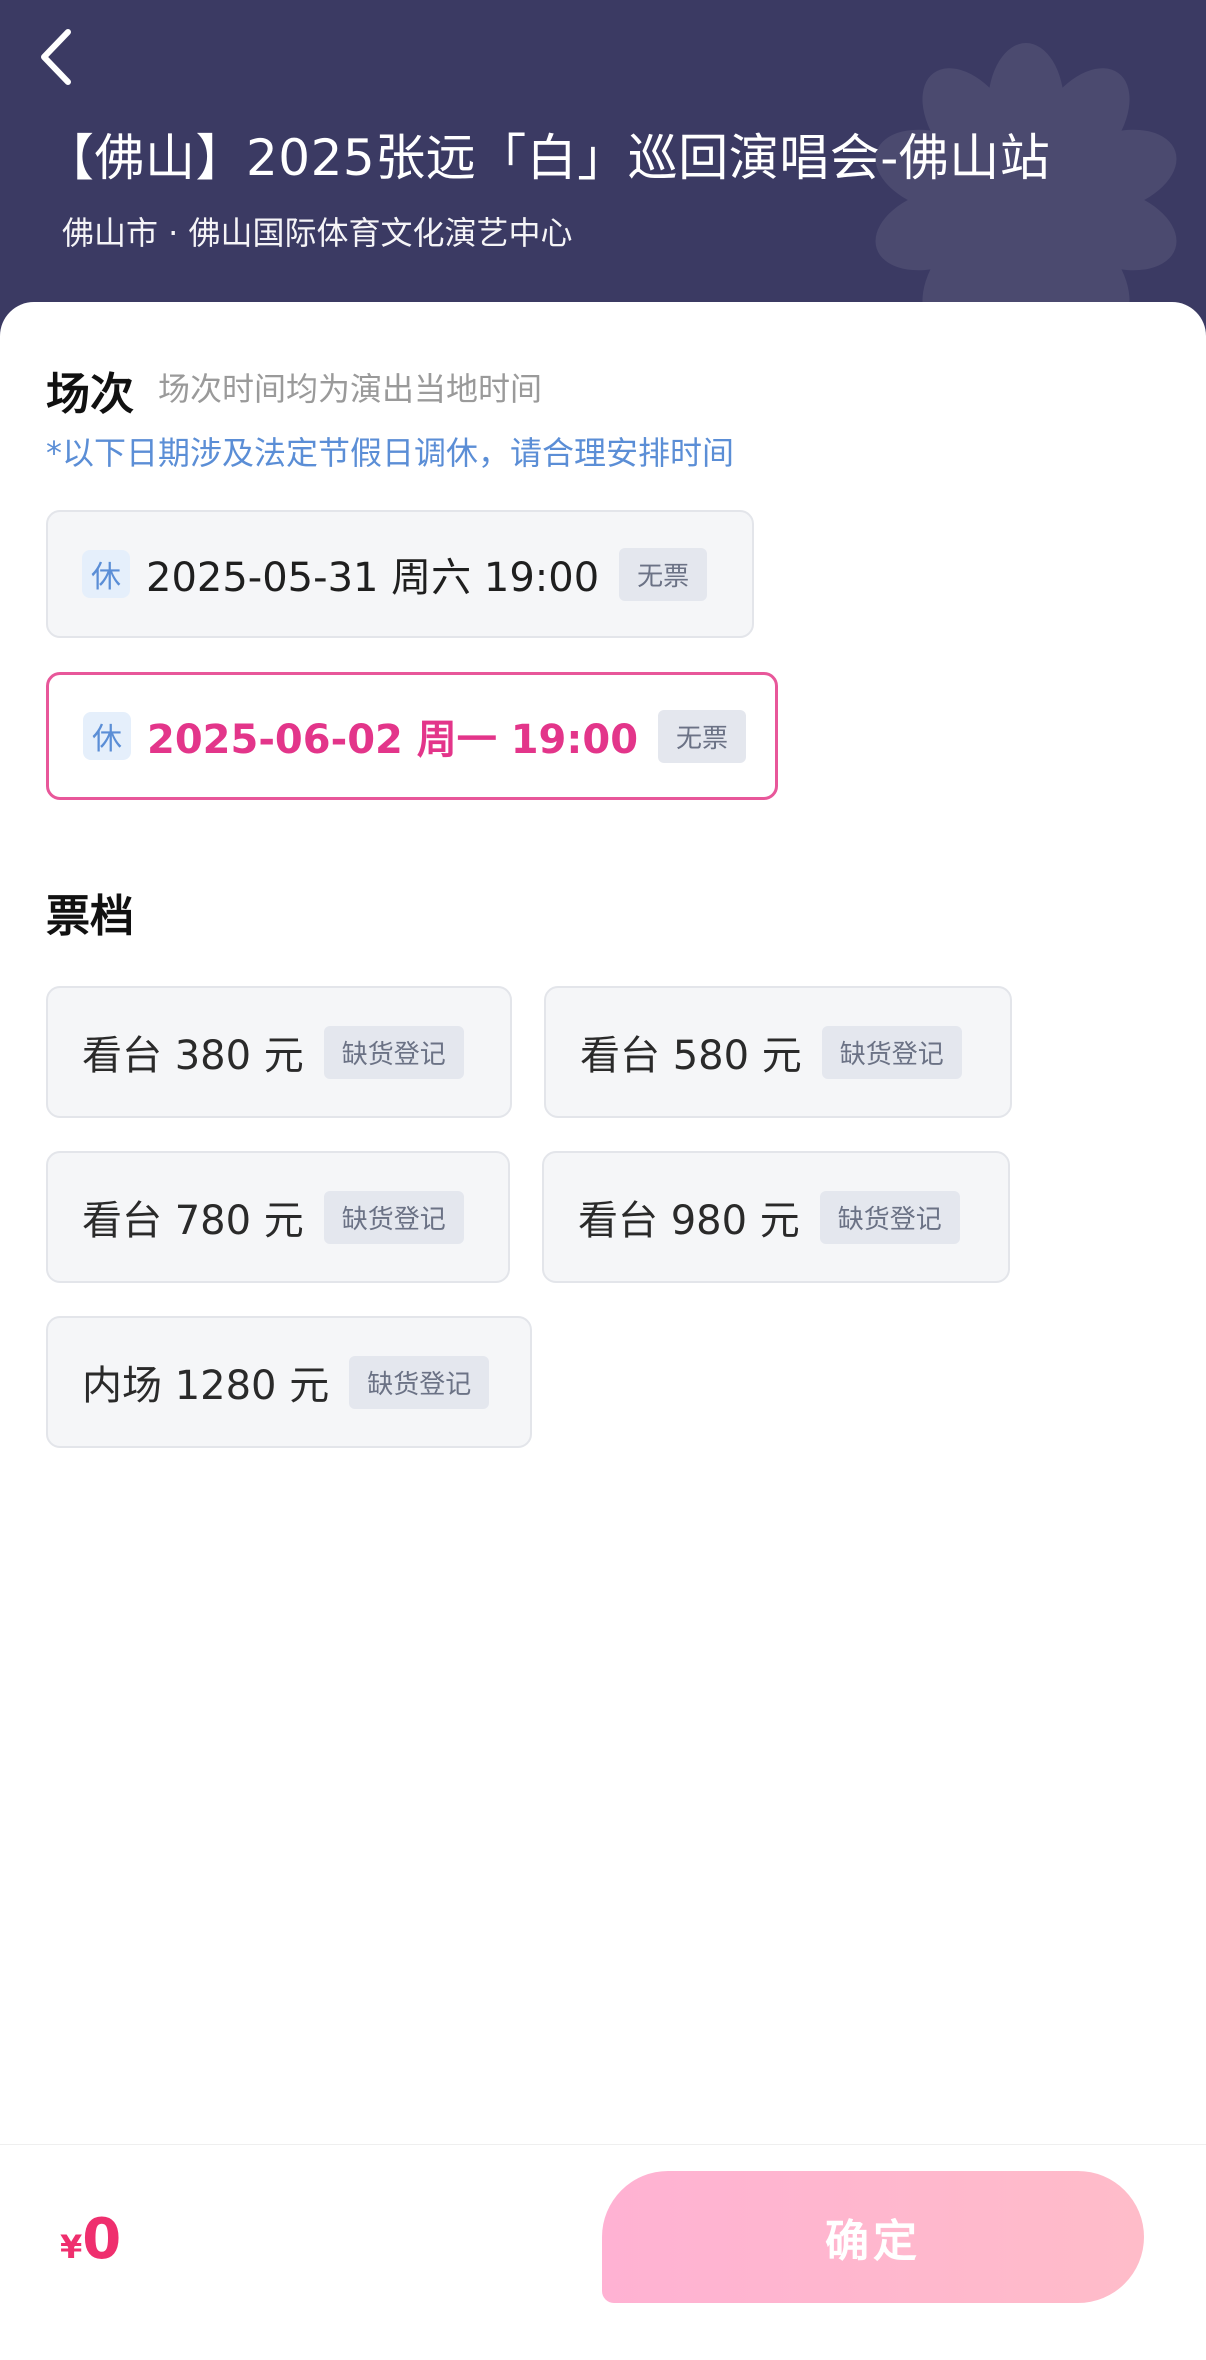 The image size is (1206, 2360). What do you see at coordinates (689, 1221) in the screenshot?
I see `tier-label: 看台 980 元` at bounding box center [689, 1221].